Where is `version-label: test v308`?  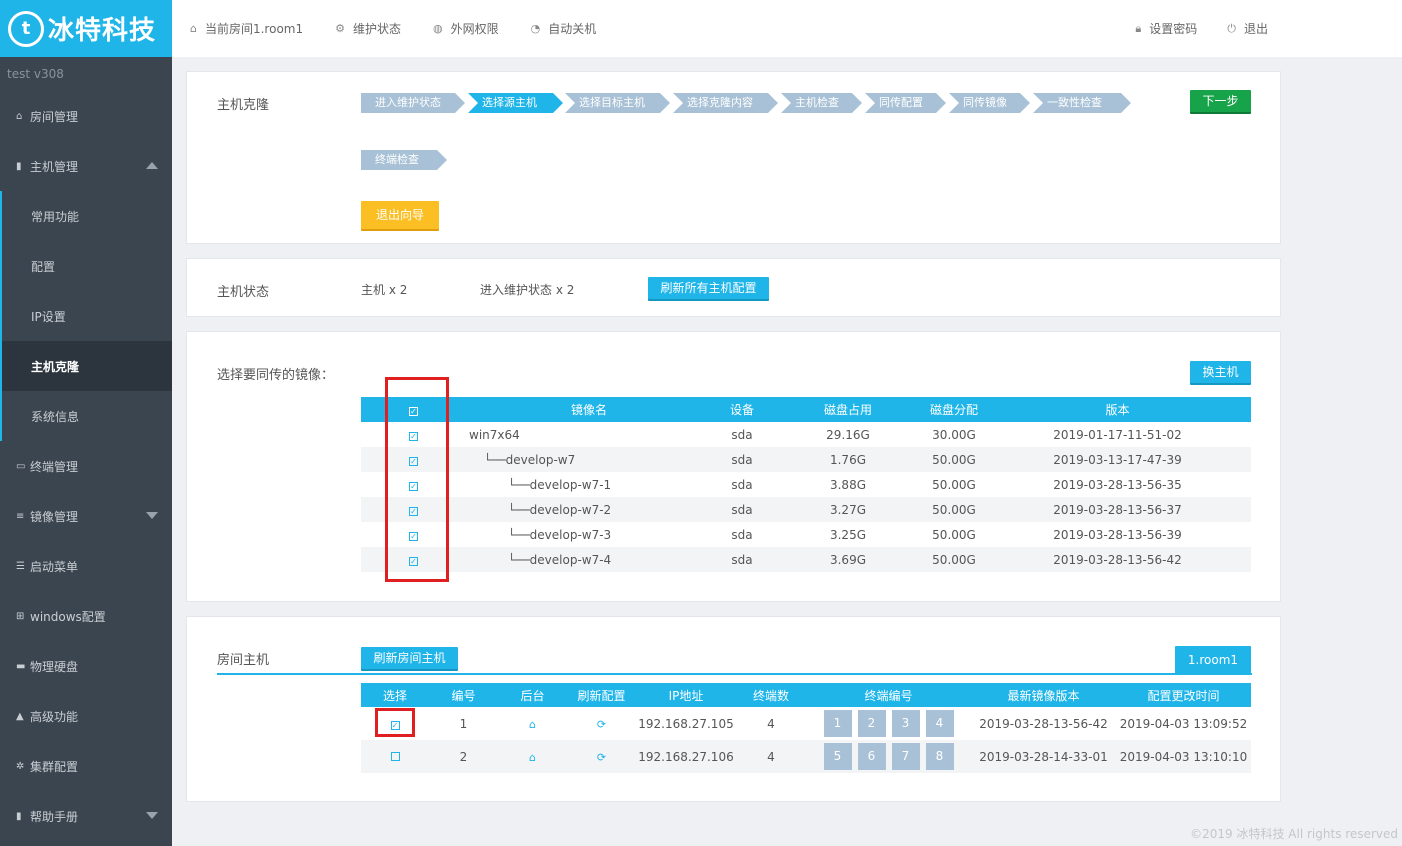 version-label: test v308 is located at coordinates (35, 74).